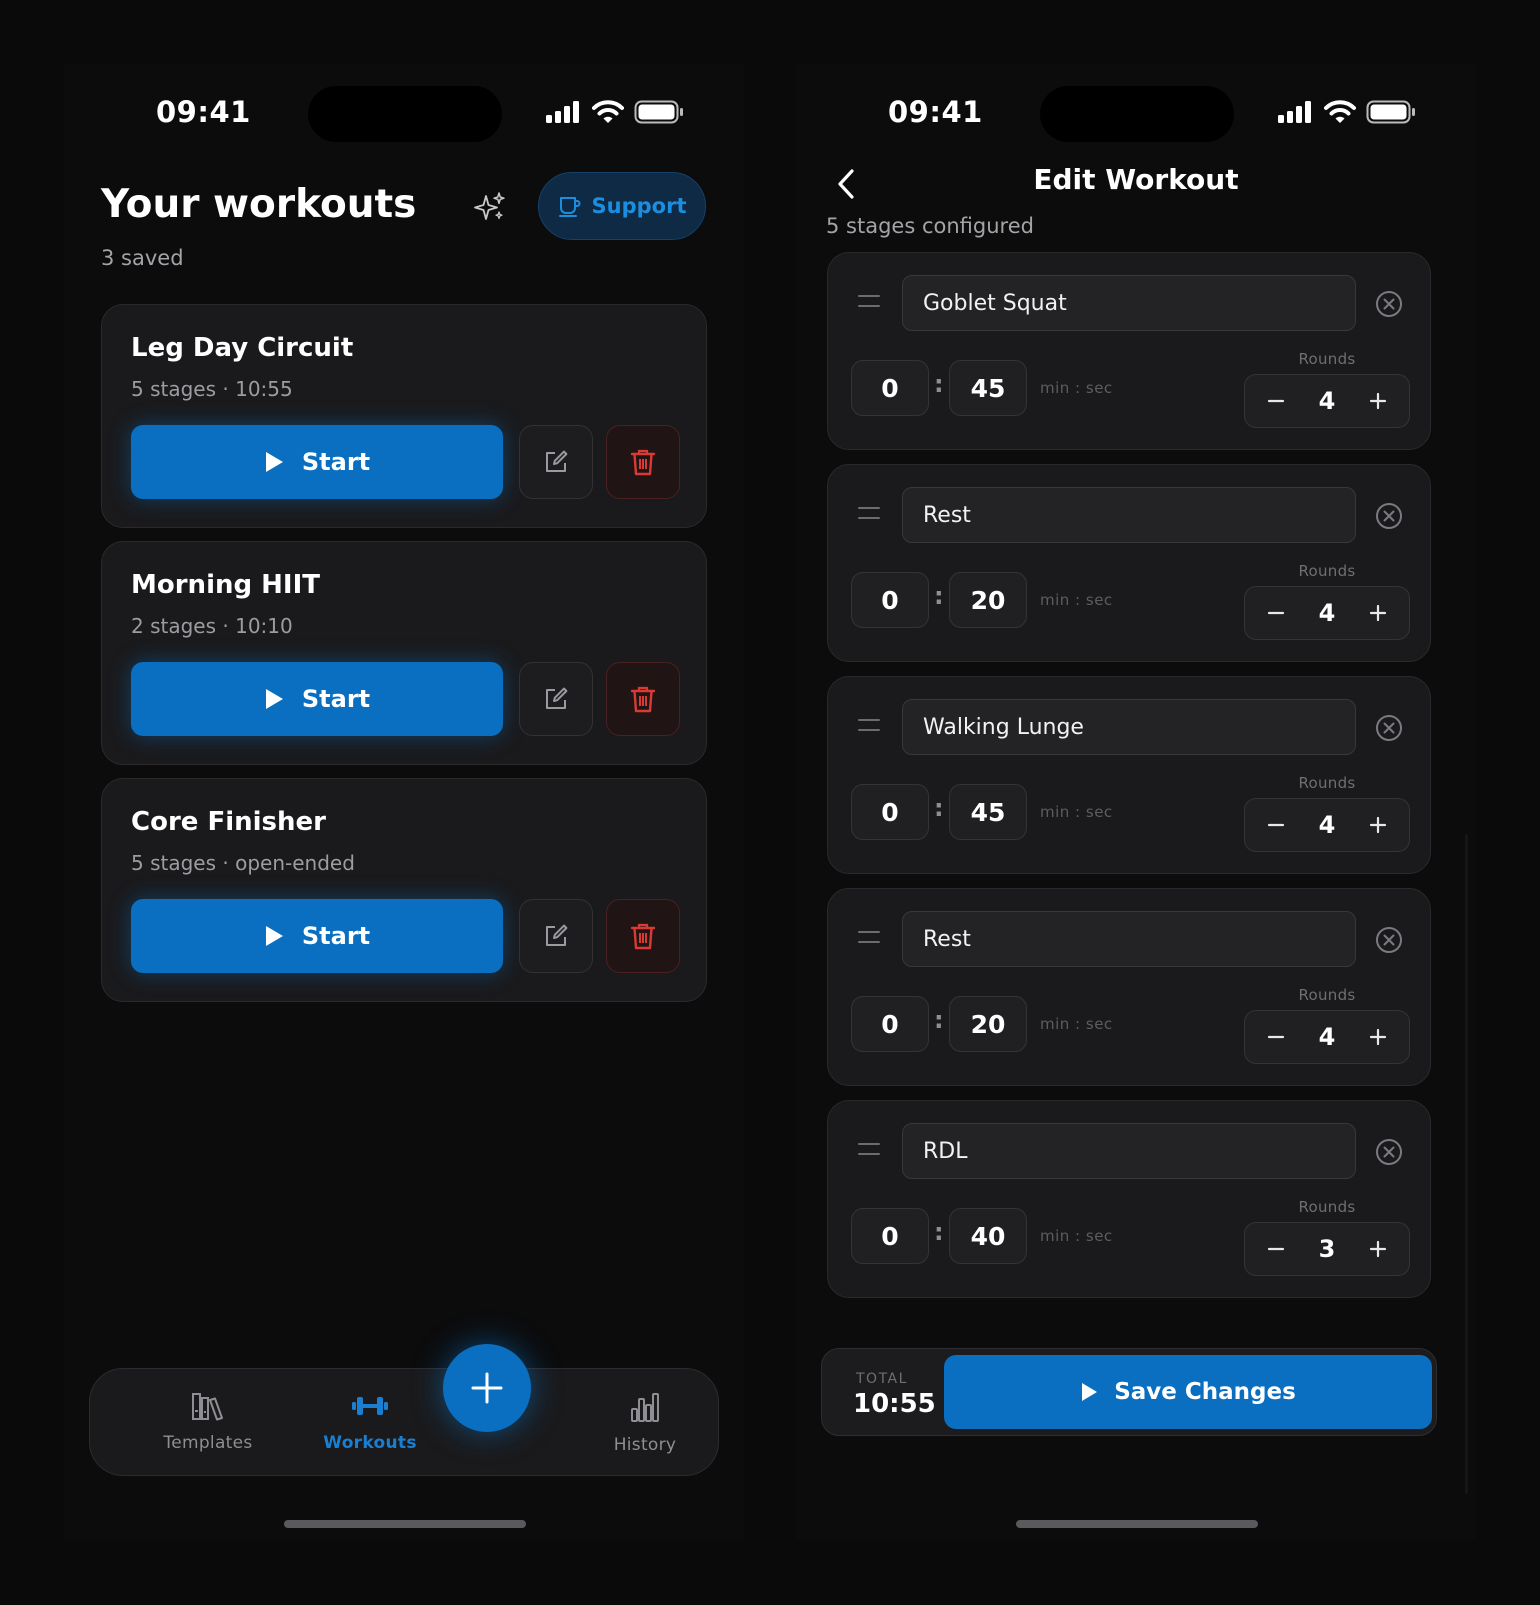 The image size is (1540, 1605). I want to click on coffee-cup-icon, so click(569, 207).